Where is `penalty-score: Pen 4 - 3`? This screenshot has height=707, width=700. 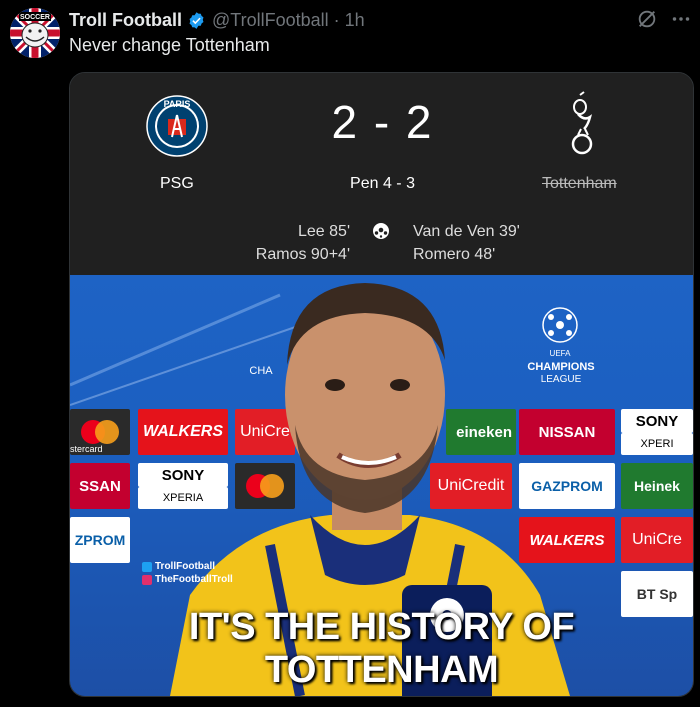
penalty-score: Pen 4 - 3 is located at coordinates (382, 183).